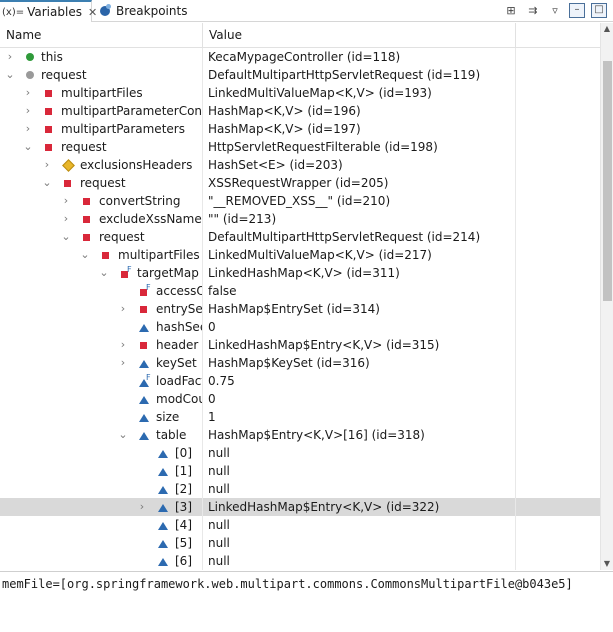 The image size is (613, 632). I want to click on variable-value: HashMap$KeySet (id=316), so click(359, 363).